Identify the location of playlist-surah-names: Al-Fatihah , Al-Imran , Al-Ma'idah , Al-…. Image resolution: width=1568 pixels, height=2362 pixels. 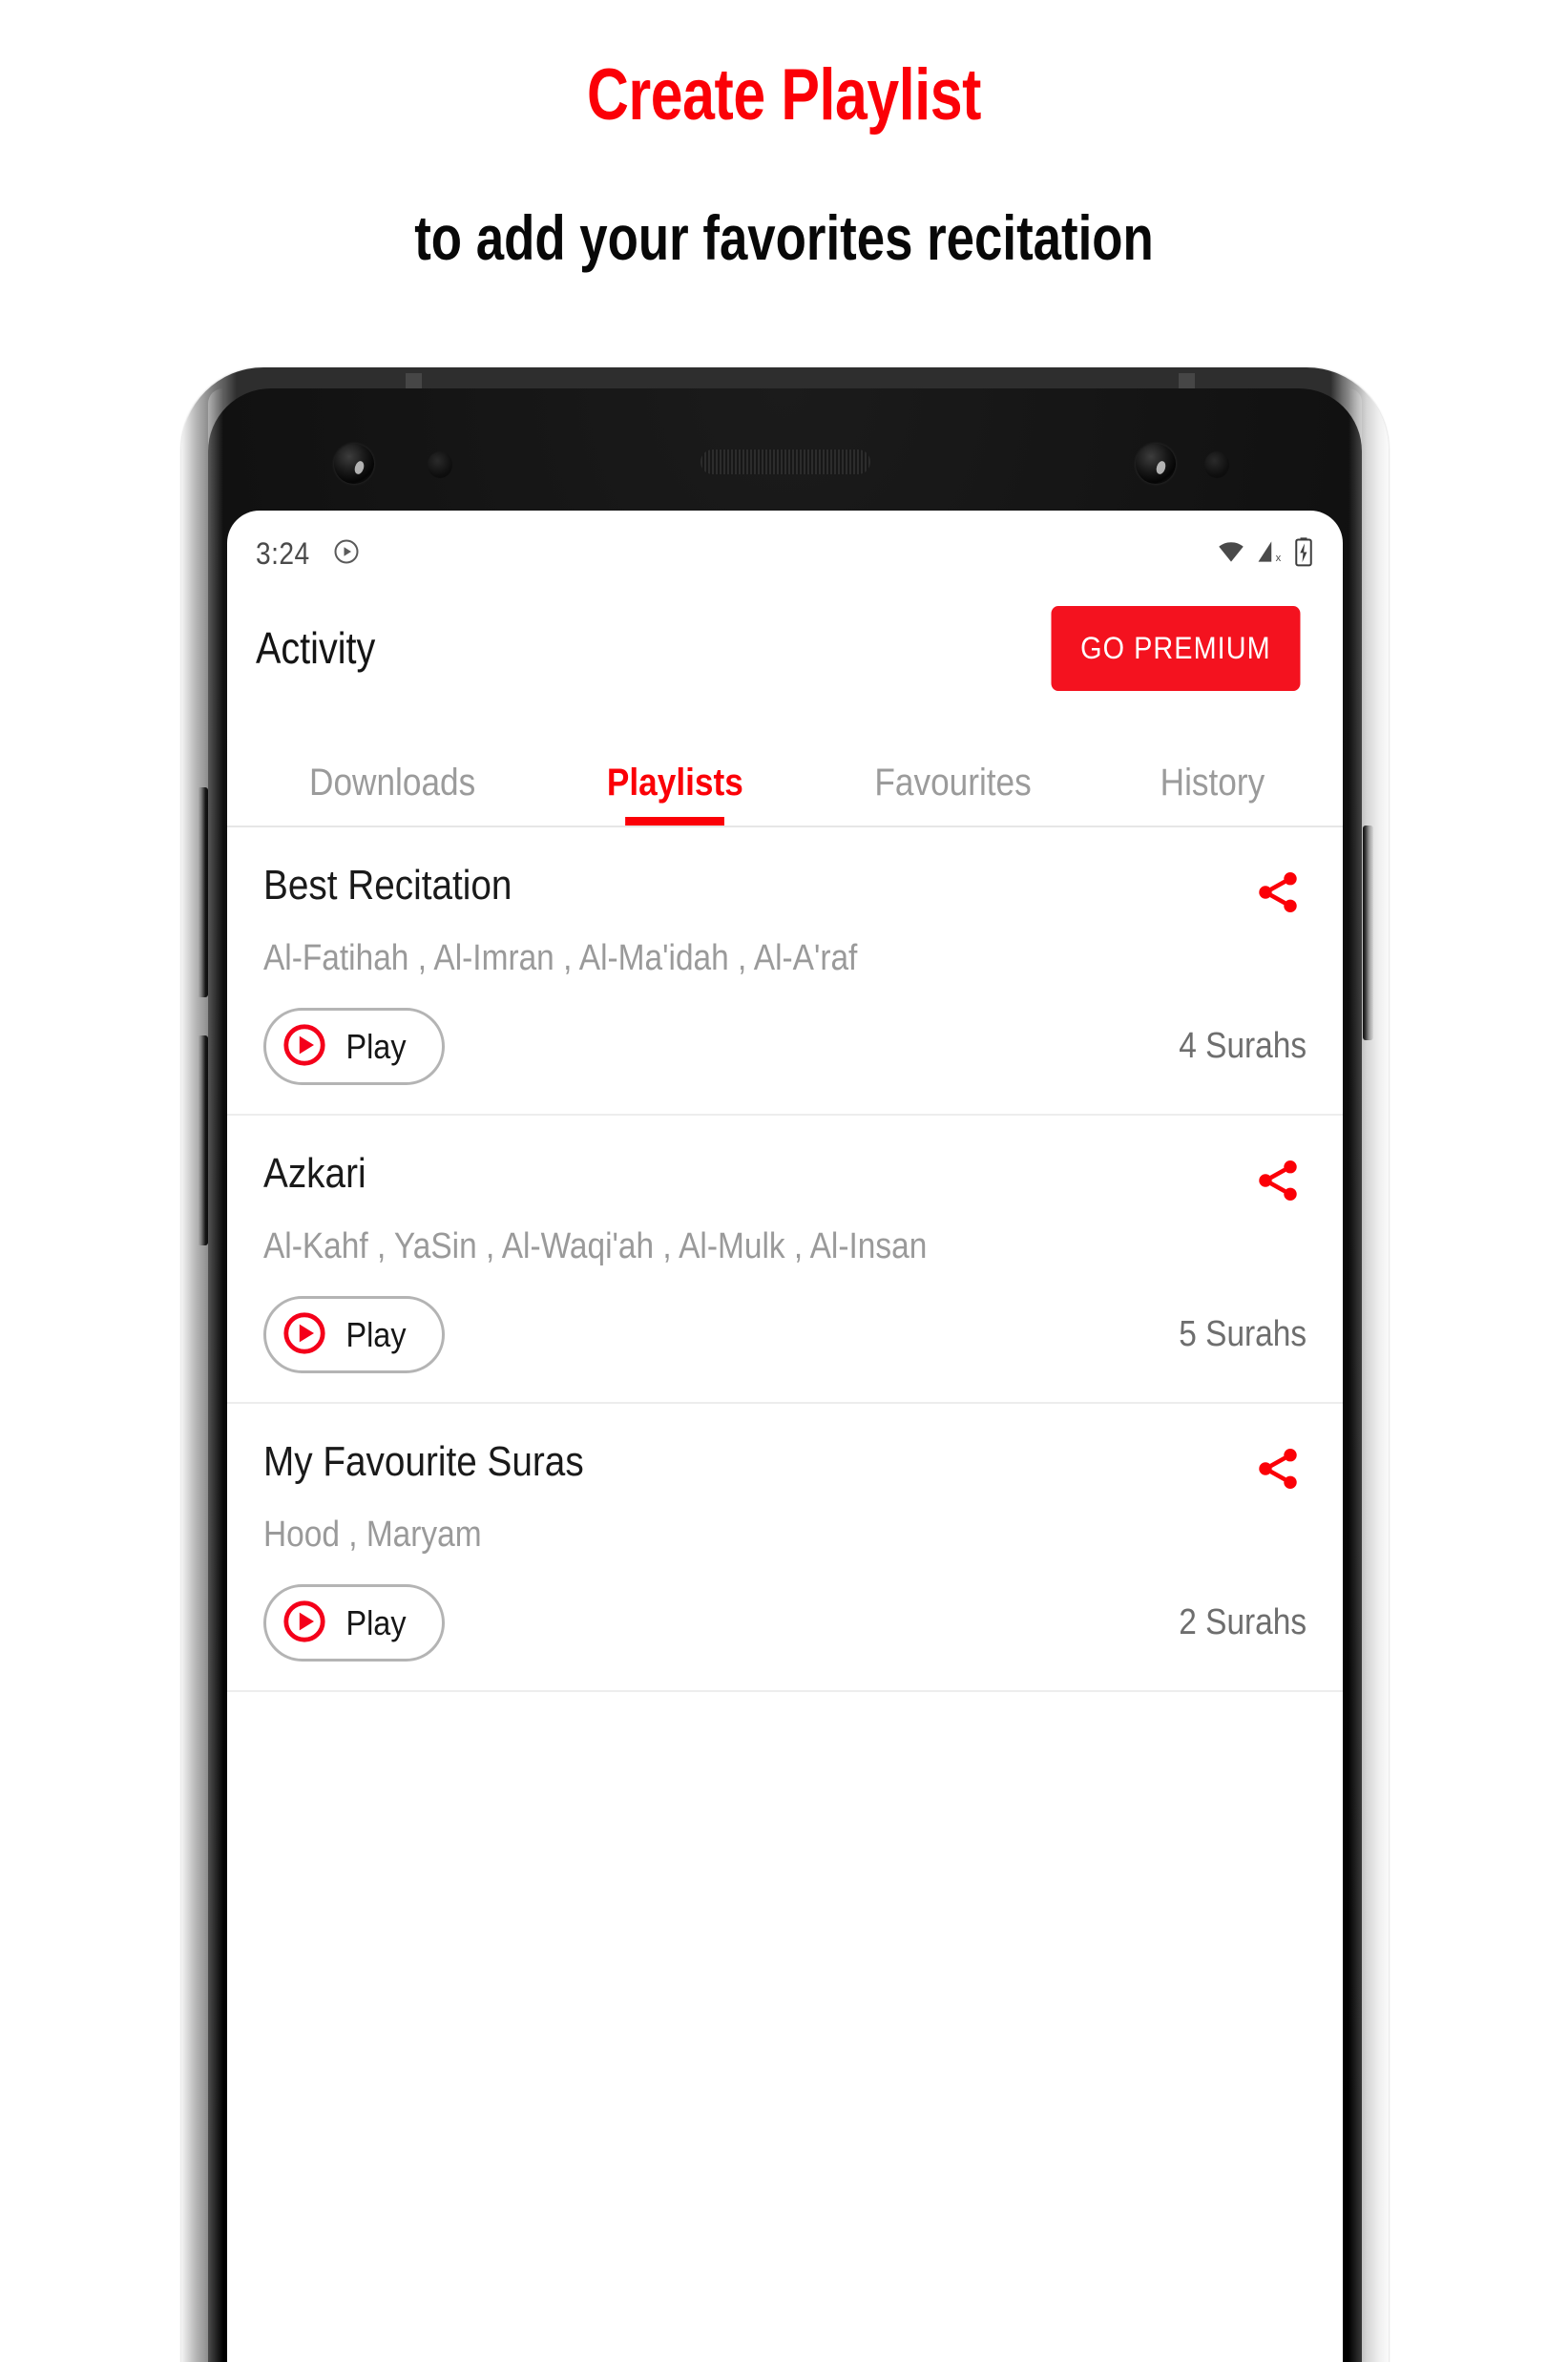
(560, 958).